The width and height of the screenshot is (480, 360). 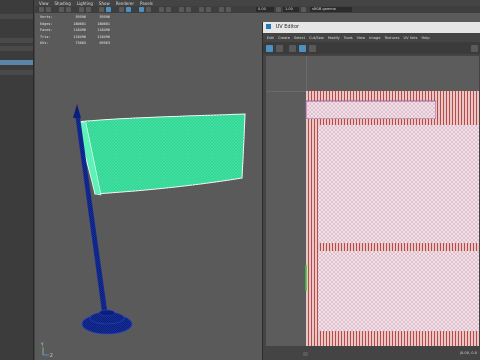 What do you see at coordinates (425, 38) in the screenshot?
I see `uv-menu-help: Help` at bounding box center [425, 38].